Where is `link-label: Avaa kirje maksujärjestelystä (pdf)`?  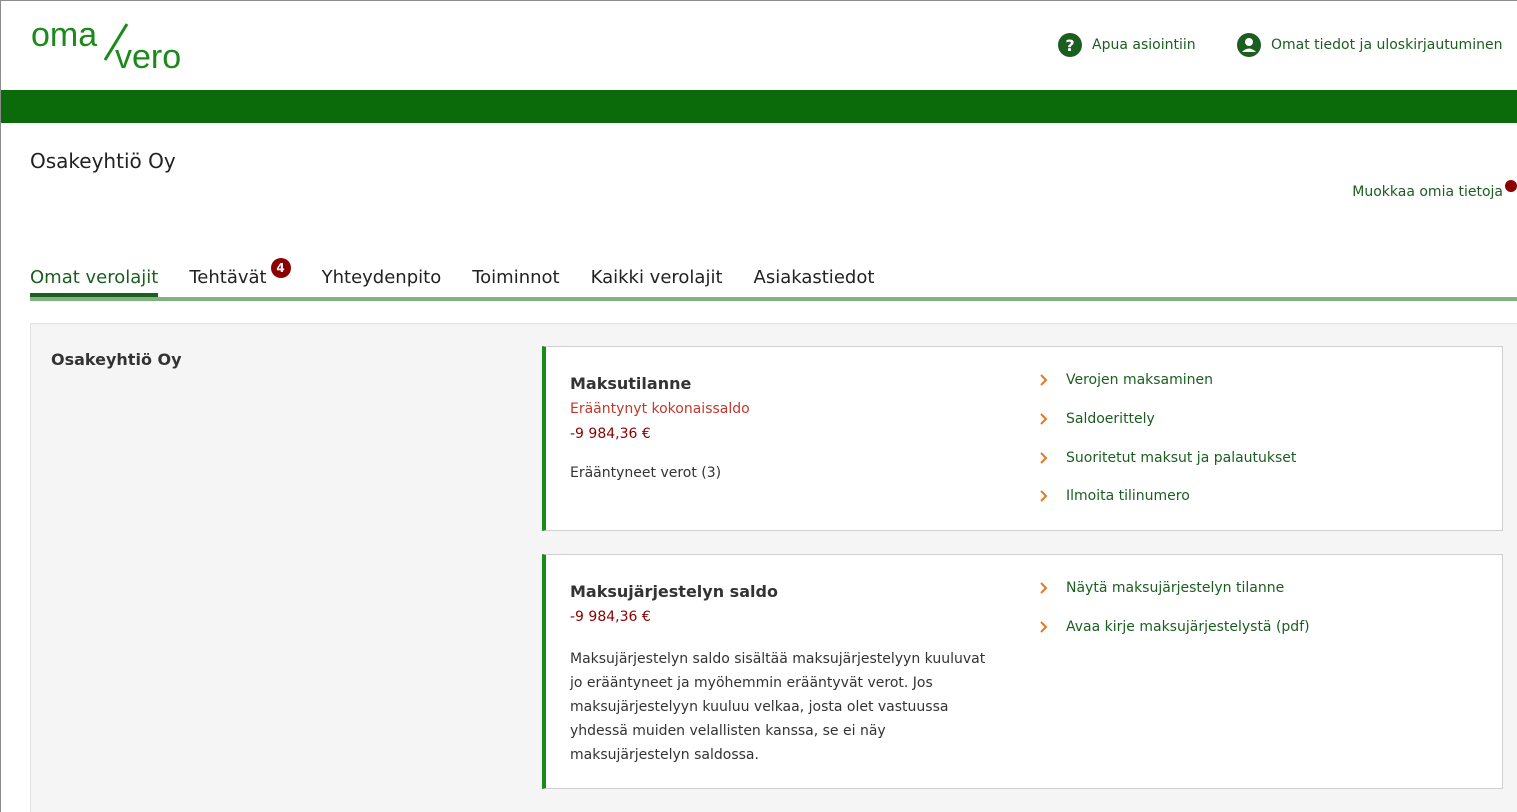 link-label: Avaa kirje maksujärjestelystä (pdf) is located at coordinates (1188, 627).